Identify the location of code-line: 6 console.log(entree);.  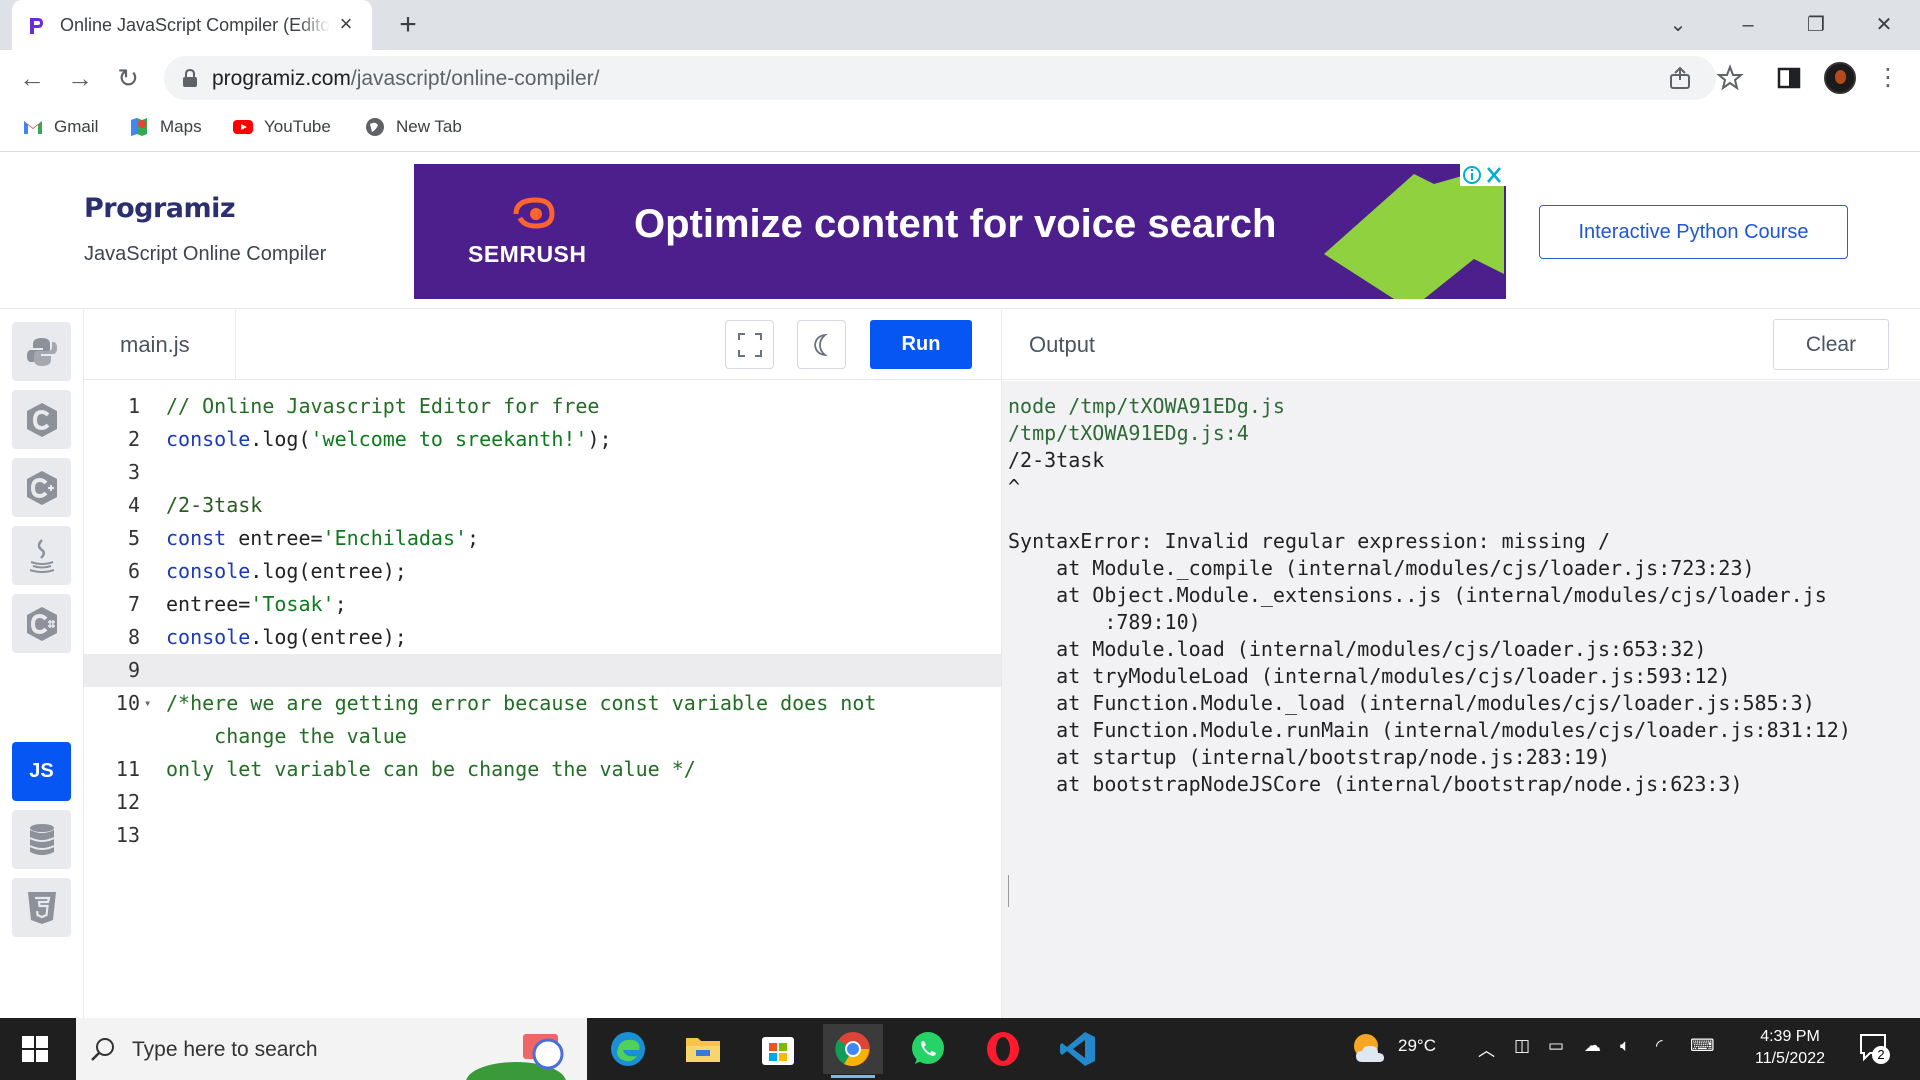
(543, 571).